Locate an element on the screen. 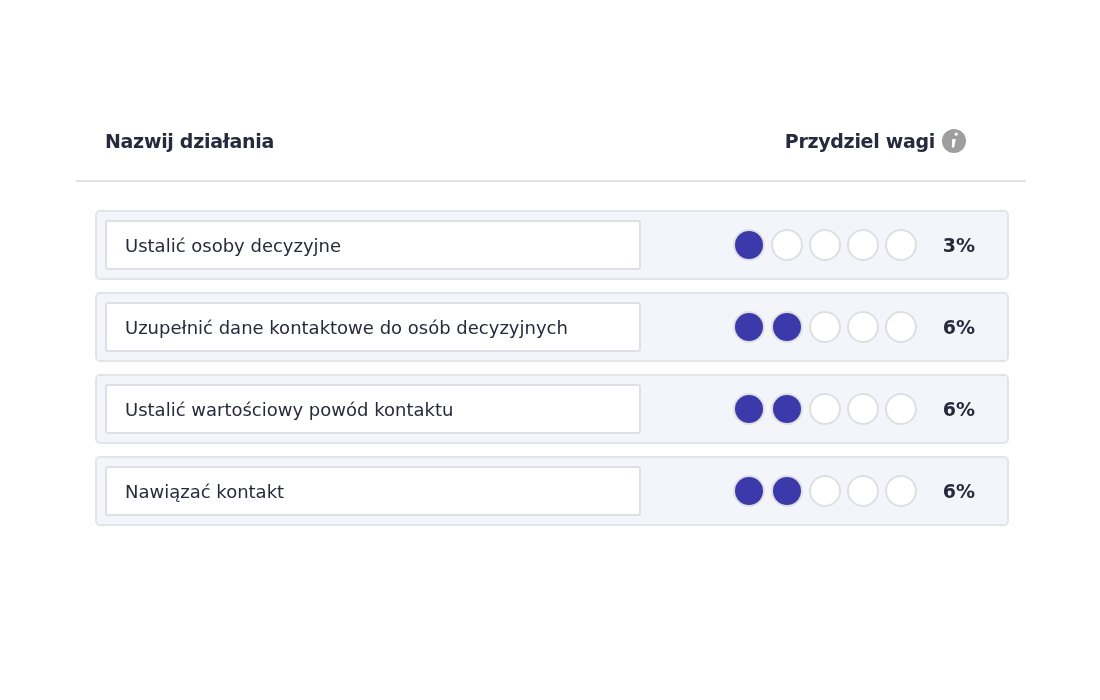 This screenshot has width=1100, height=700. column-heading: Nazwij działania is located at coordinates (189, 141).